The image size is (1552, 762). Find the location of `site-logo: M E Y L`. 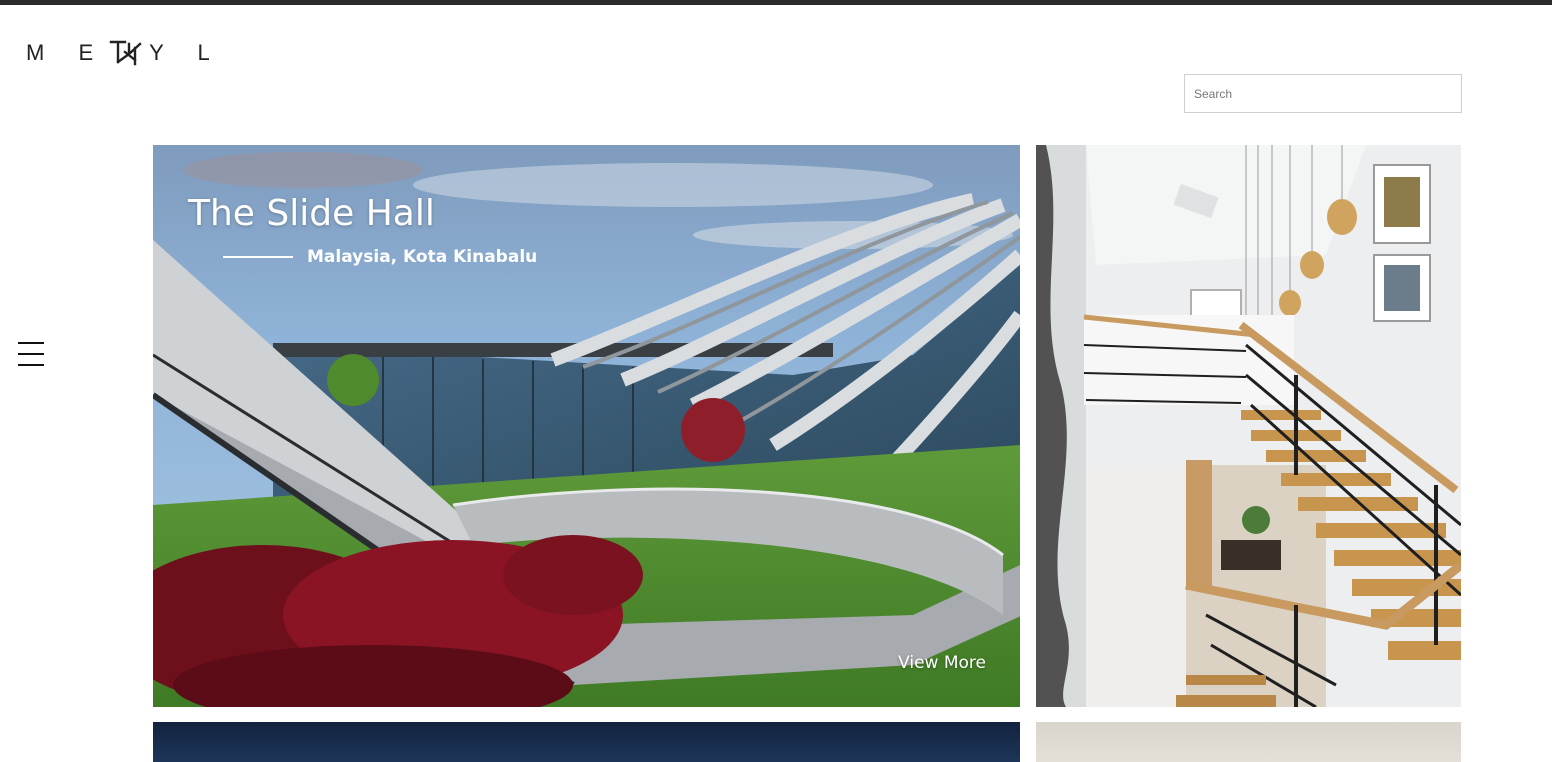

site-logo: M E Y L is located at coordinates (125, 53).